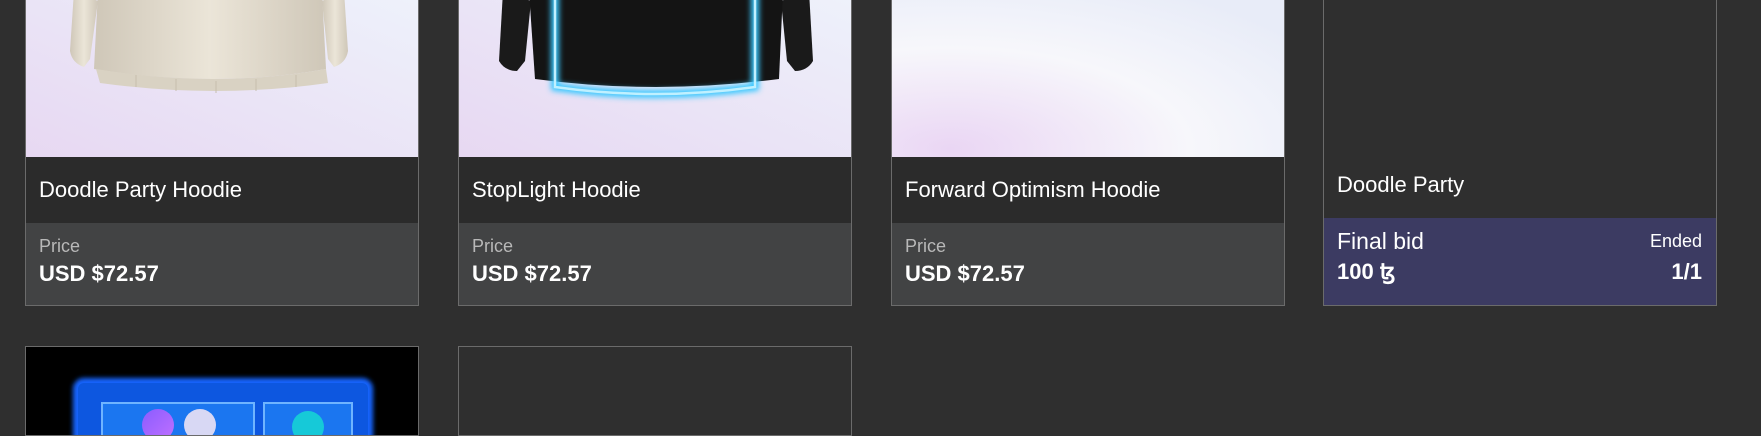  Describe the element at coordinates (1088, 190) in the screenshot. I see `product-name: Forward Optimism Hoodie` at that location.